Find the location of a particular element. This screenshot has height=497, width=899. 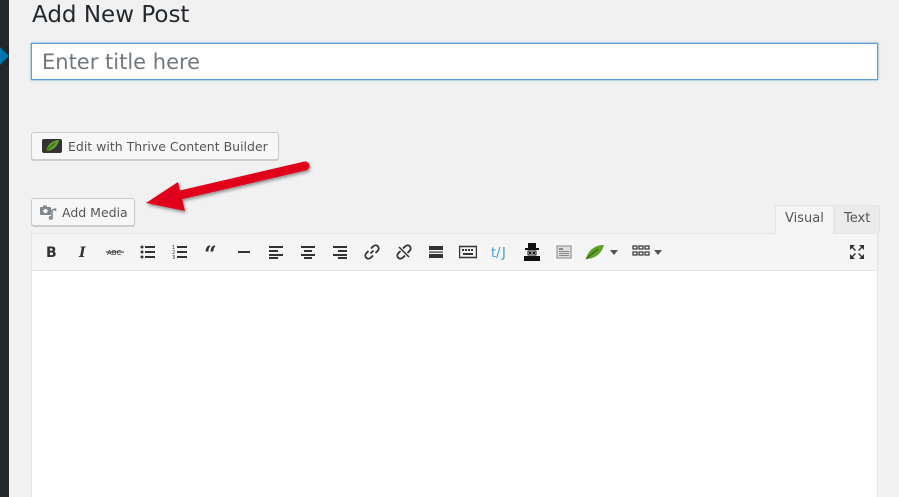

spy-icon is located at coordinates (532, 252).